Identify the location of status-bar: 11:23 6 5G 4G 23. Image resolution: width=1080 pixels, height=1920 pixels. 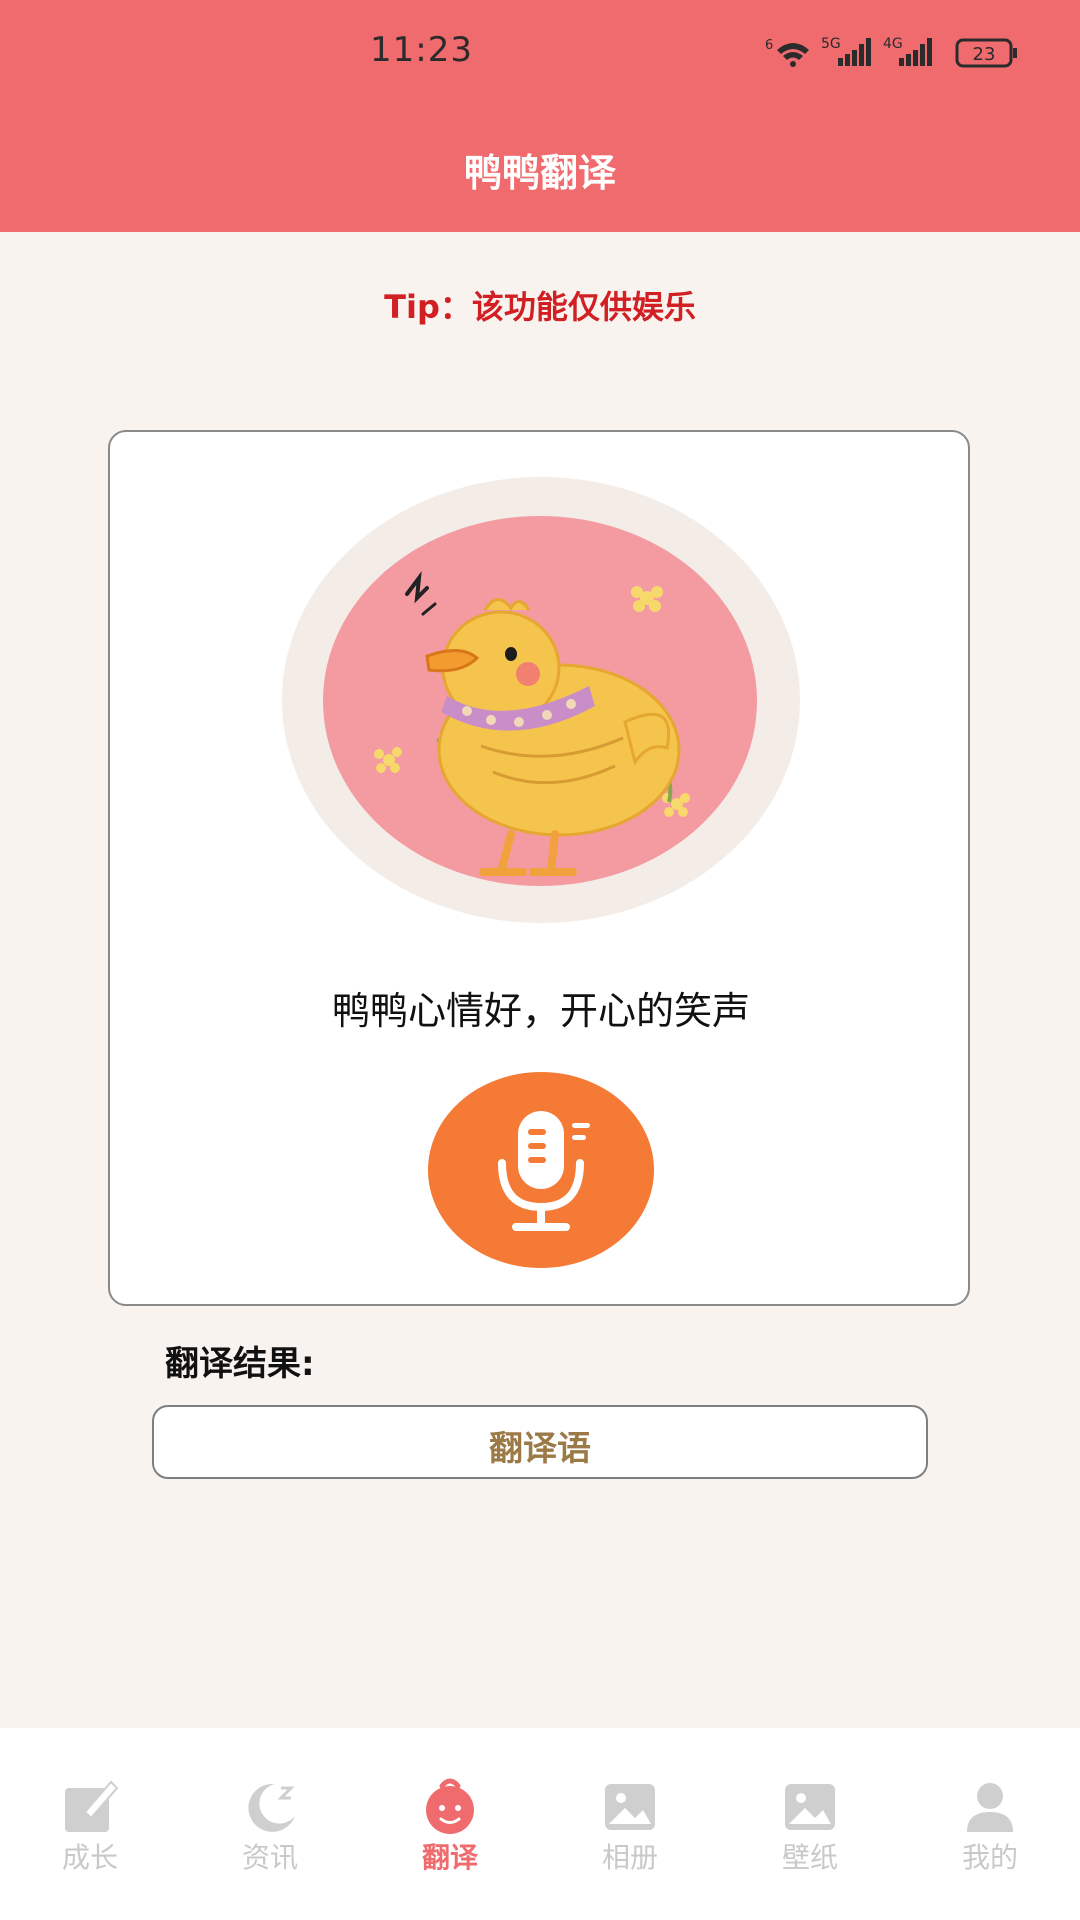
(540, 56).